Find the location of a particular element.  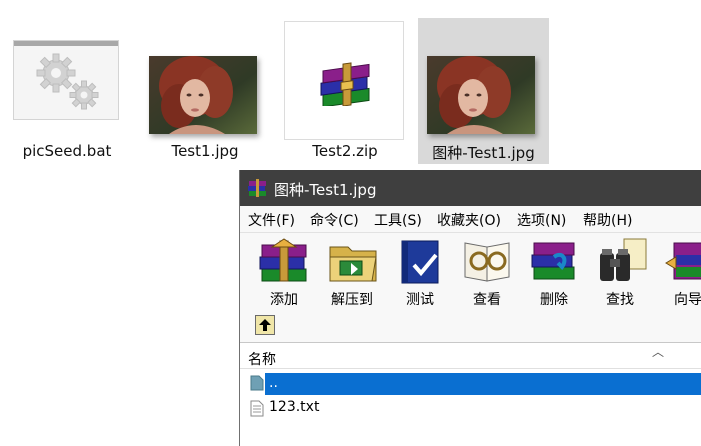

up-one-level-button is located at coordinates (265, 325).